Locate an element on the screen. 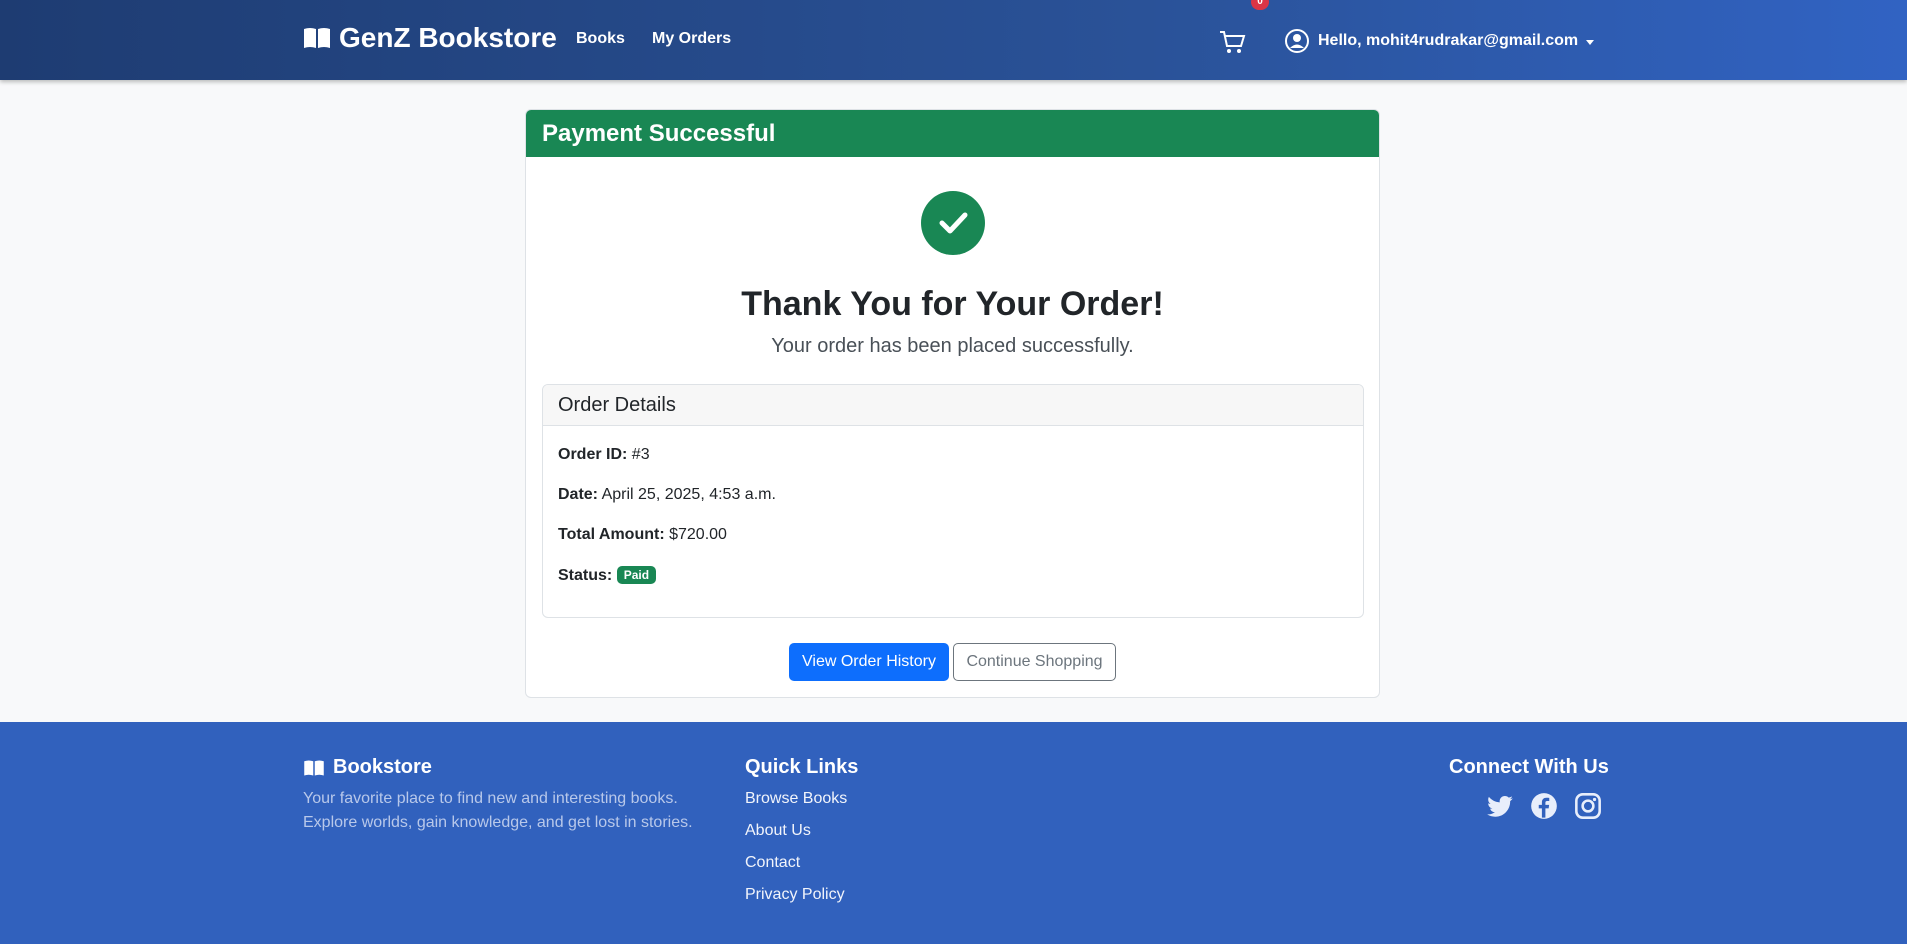 The height and width of the screenshot is (944, 1907). order-details-title: Order Details is located at coordinates (953, 405).